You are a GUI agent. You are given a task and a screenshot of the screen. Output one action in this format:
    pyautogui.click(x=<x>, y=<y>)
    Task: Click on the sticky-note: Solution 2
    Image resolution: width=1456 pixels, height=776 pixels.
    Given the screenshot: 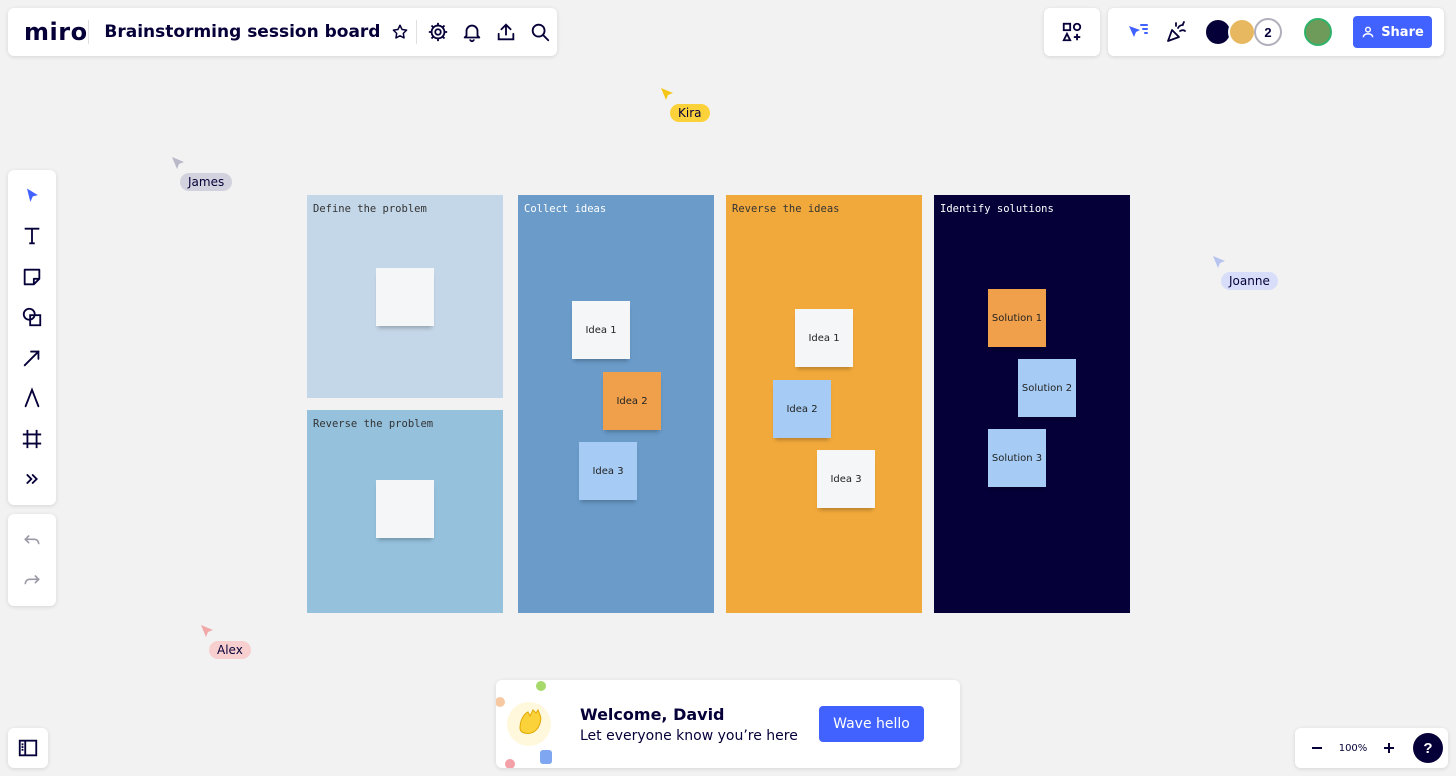 What is the action you would take?
    pyautogui.click(x=1047, y=388)
    